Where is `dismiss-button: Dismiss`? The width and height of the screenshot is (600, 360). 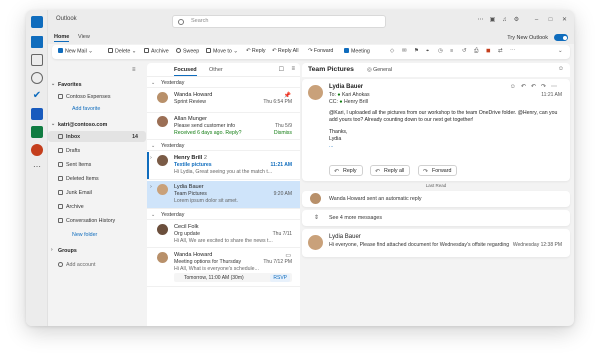 dismiss-button: Dismiss is located at coordinates (283, 133).